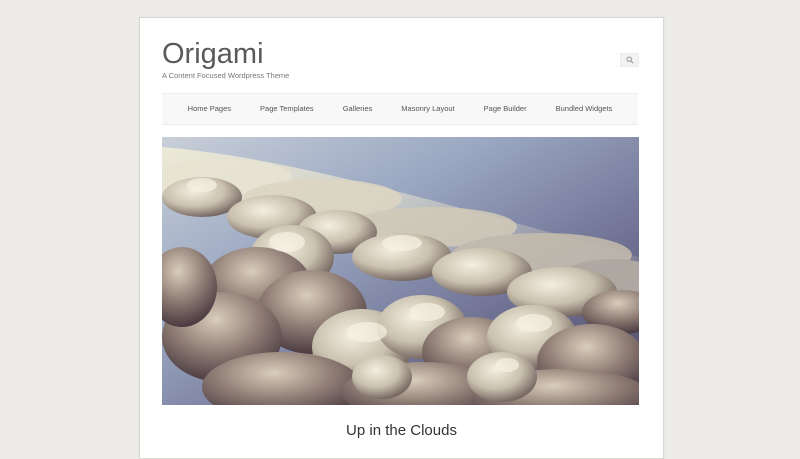 The height and width of the screenshot is (459, 800). What do you see at coordinates (213, 54) in the screenshot?
I see `site-title: Origami` at bounding box center [213, 54].